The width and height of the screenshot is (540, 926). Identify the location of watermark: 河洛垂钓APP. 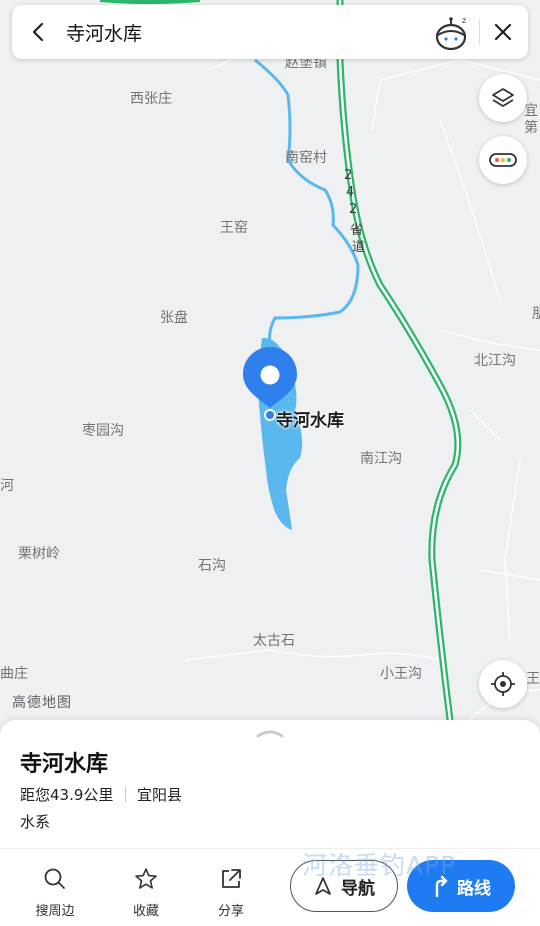
(379, 865).